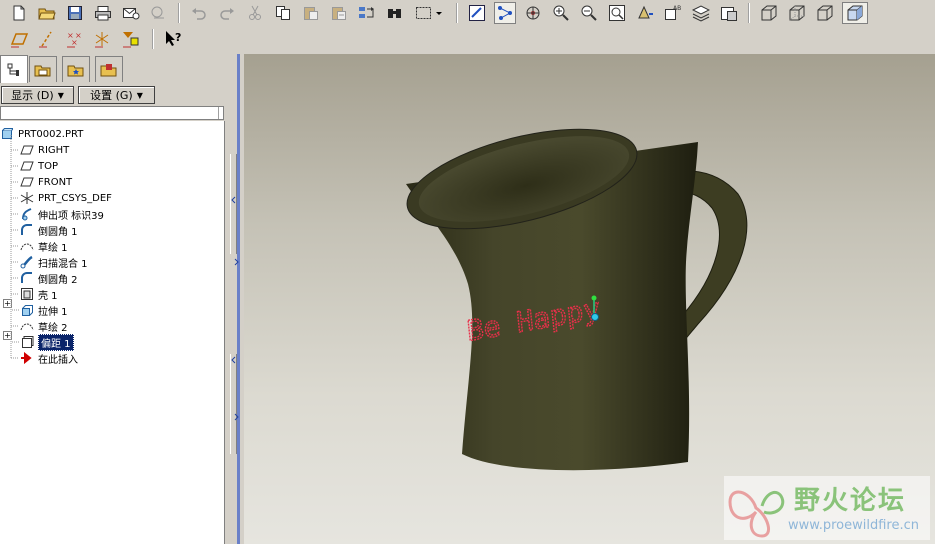 Image resolution: width=935 pixels, height=544 pixels. Describe the element at coordinates (701, 13) in the screenshot. I see `layers-icon` at that location.